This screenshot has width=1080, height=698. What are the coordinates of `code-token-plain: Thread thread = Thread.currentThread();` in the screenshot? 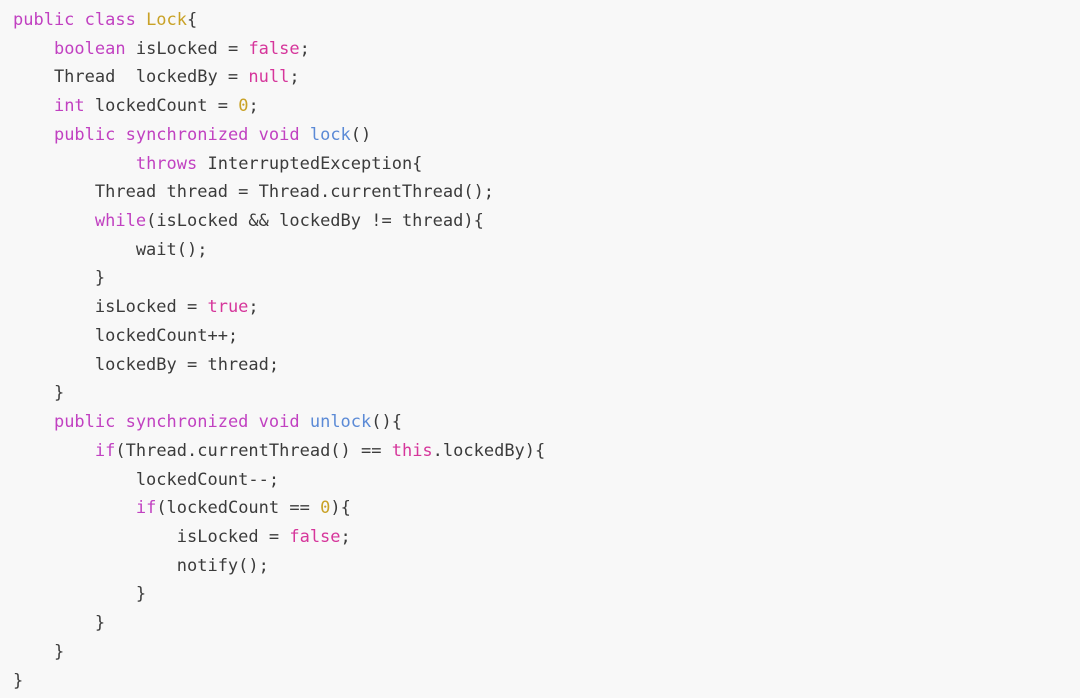 It's located at (254, 192).